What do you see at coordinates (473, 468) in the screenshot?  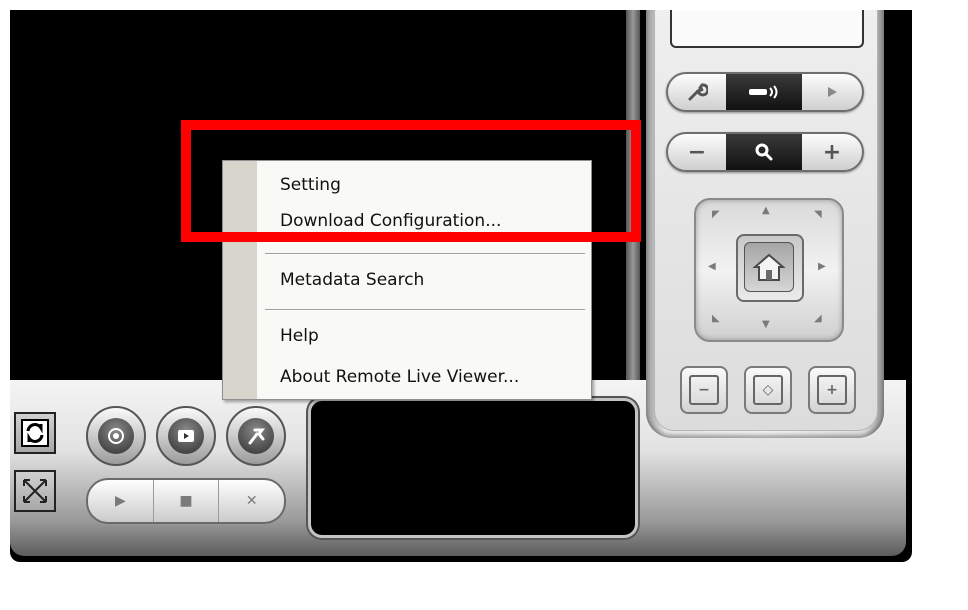 I see `status-display-screen` at bounding box center [473, 468].